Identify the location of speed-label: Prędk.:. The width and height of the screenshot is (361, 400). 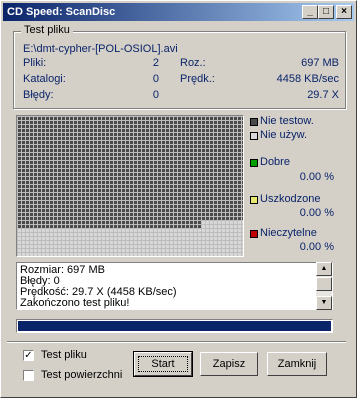
(197, 79).